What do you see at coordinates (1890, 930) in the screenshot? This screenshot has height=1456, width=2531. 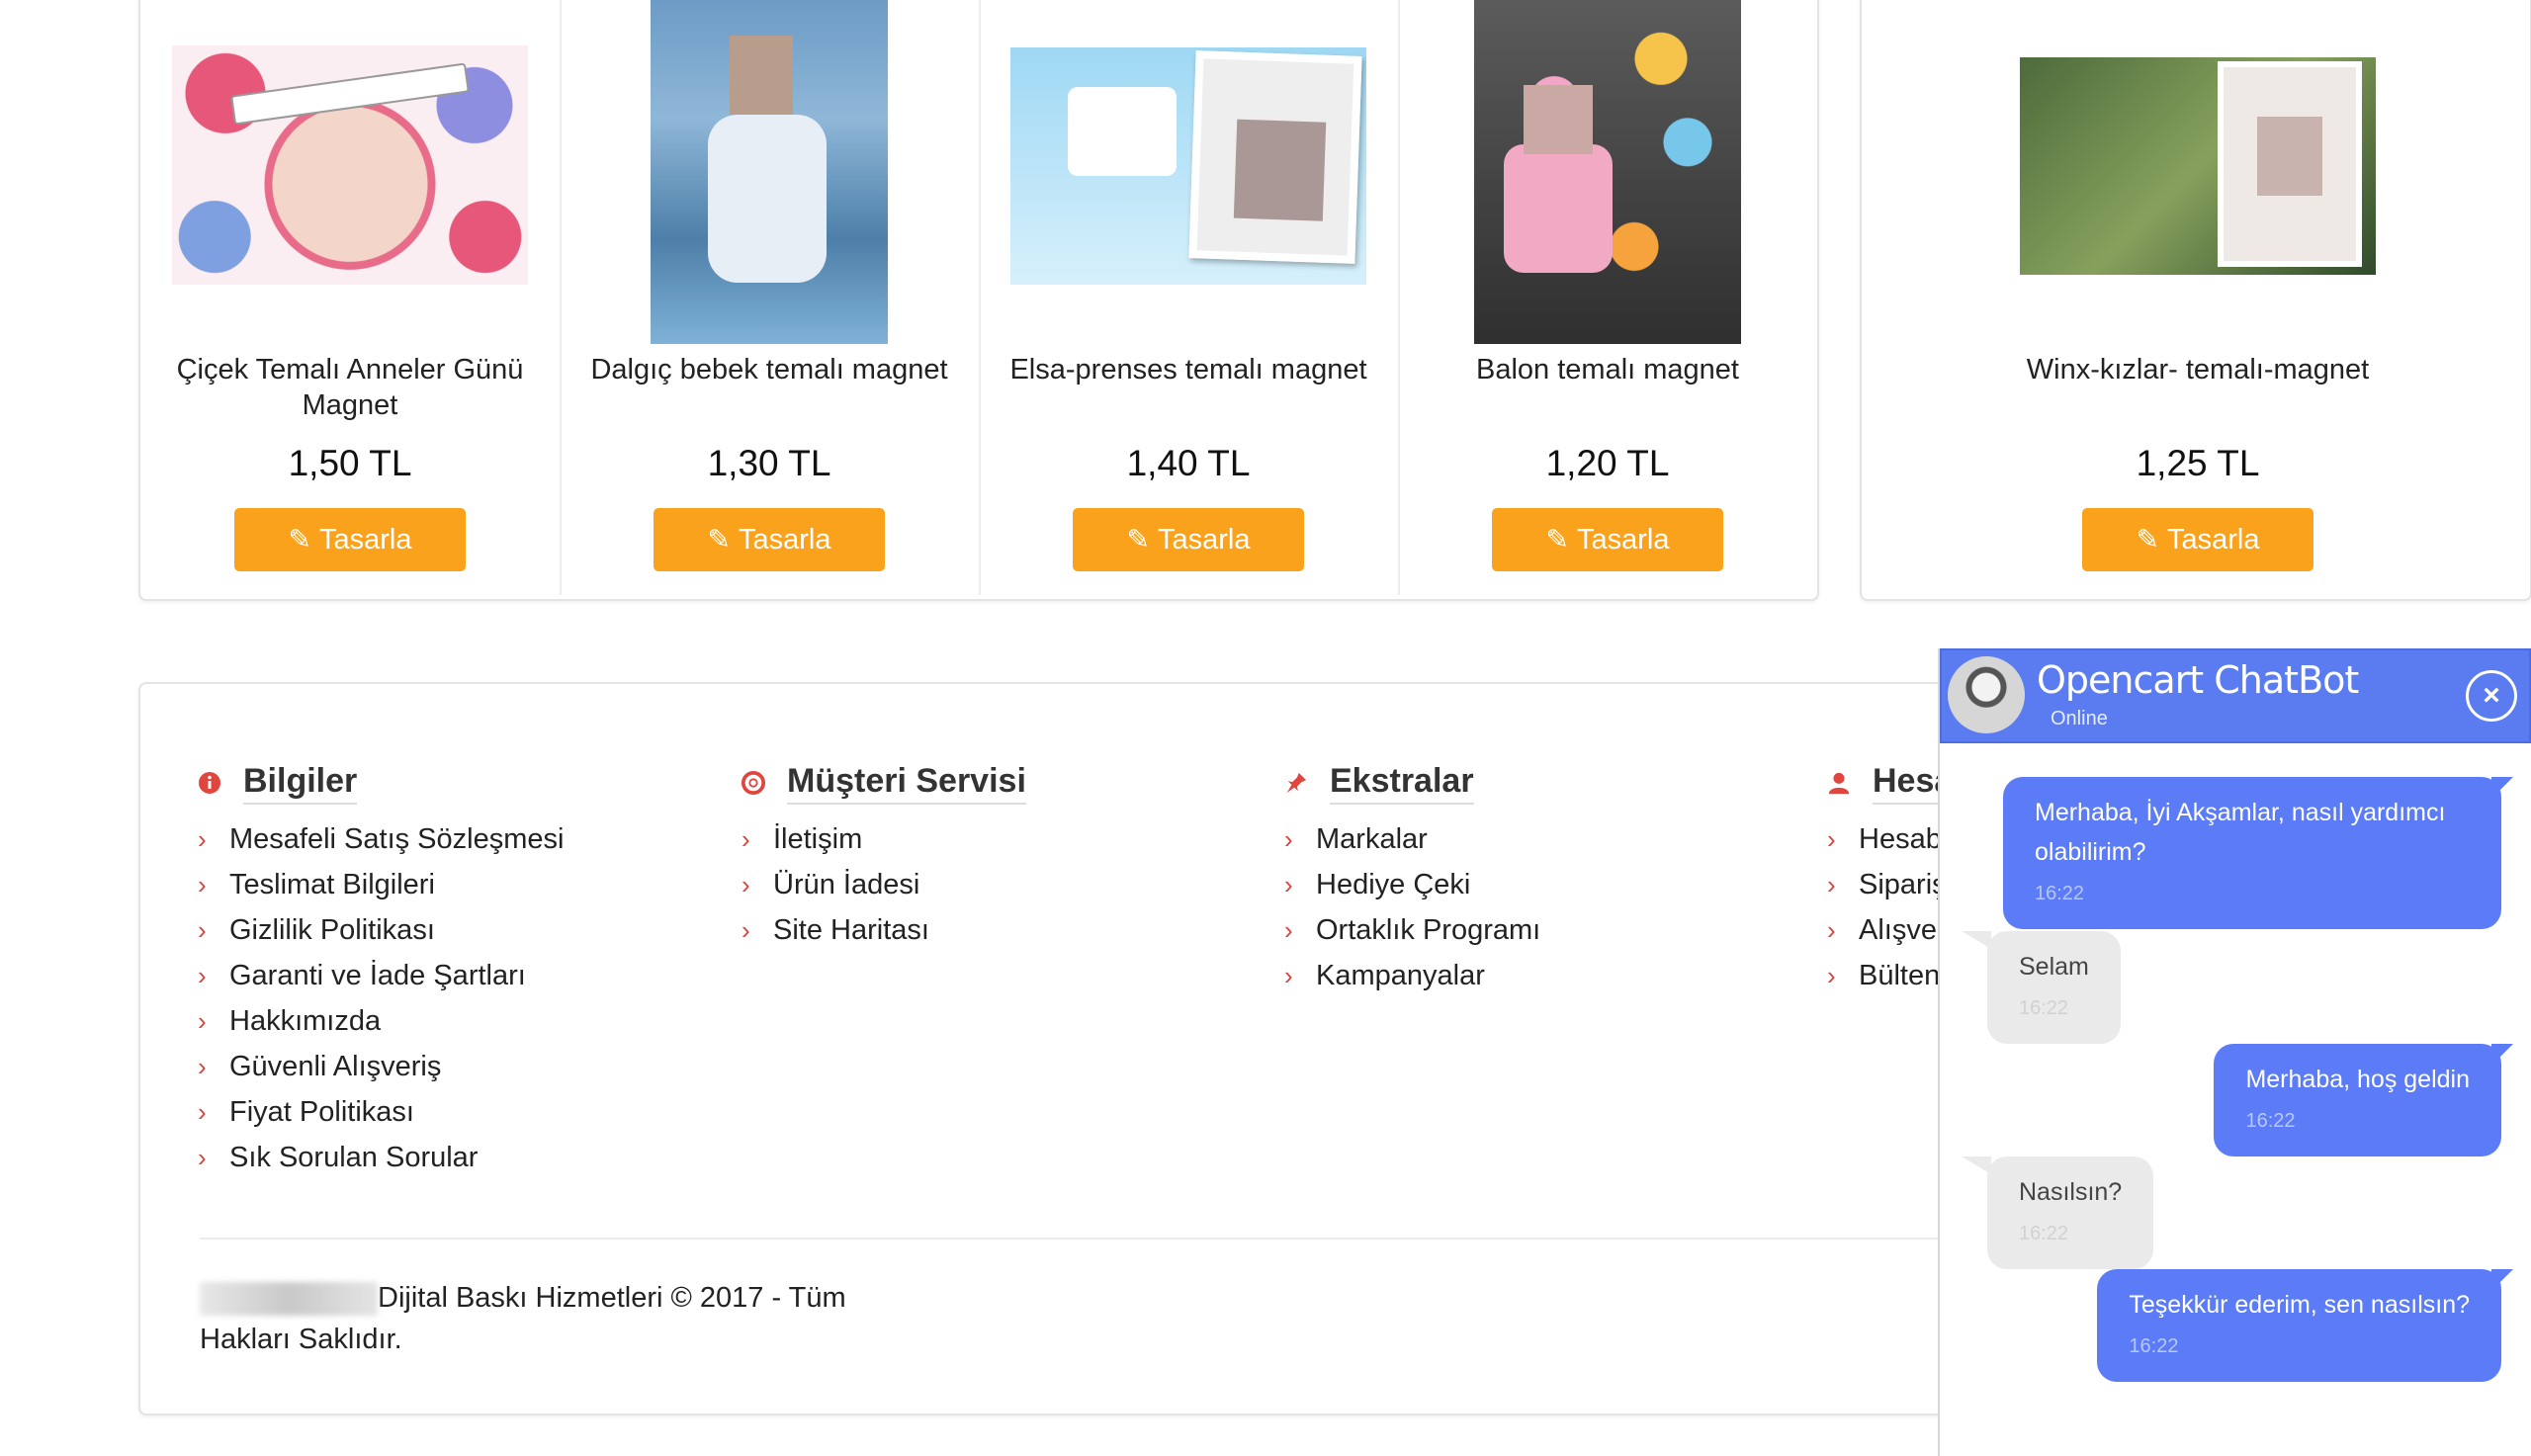 I see `footer-link: › Alışver` at bounding box center [1890, 930].